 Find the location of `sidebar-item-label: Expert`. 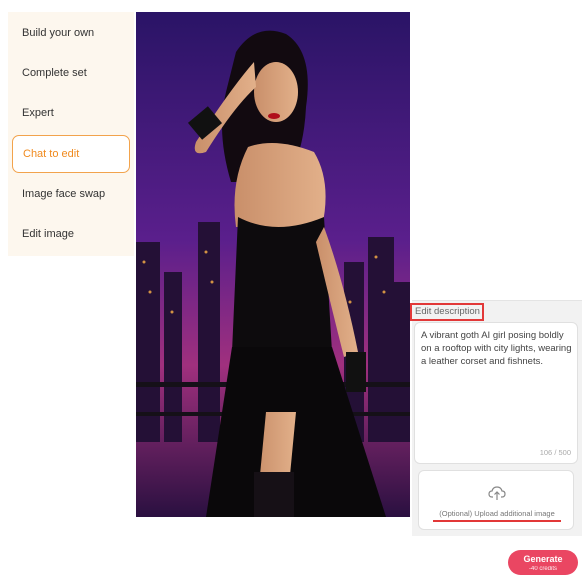

sidebar-item-label: Expert is located at coordinates (38, 113).